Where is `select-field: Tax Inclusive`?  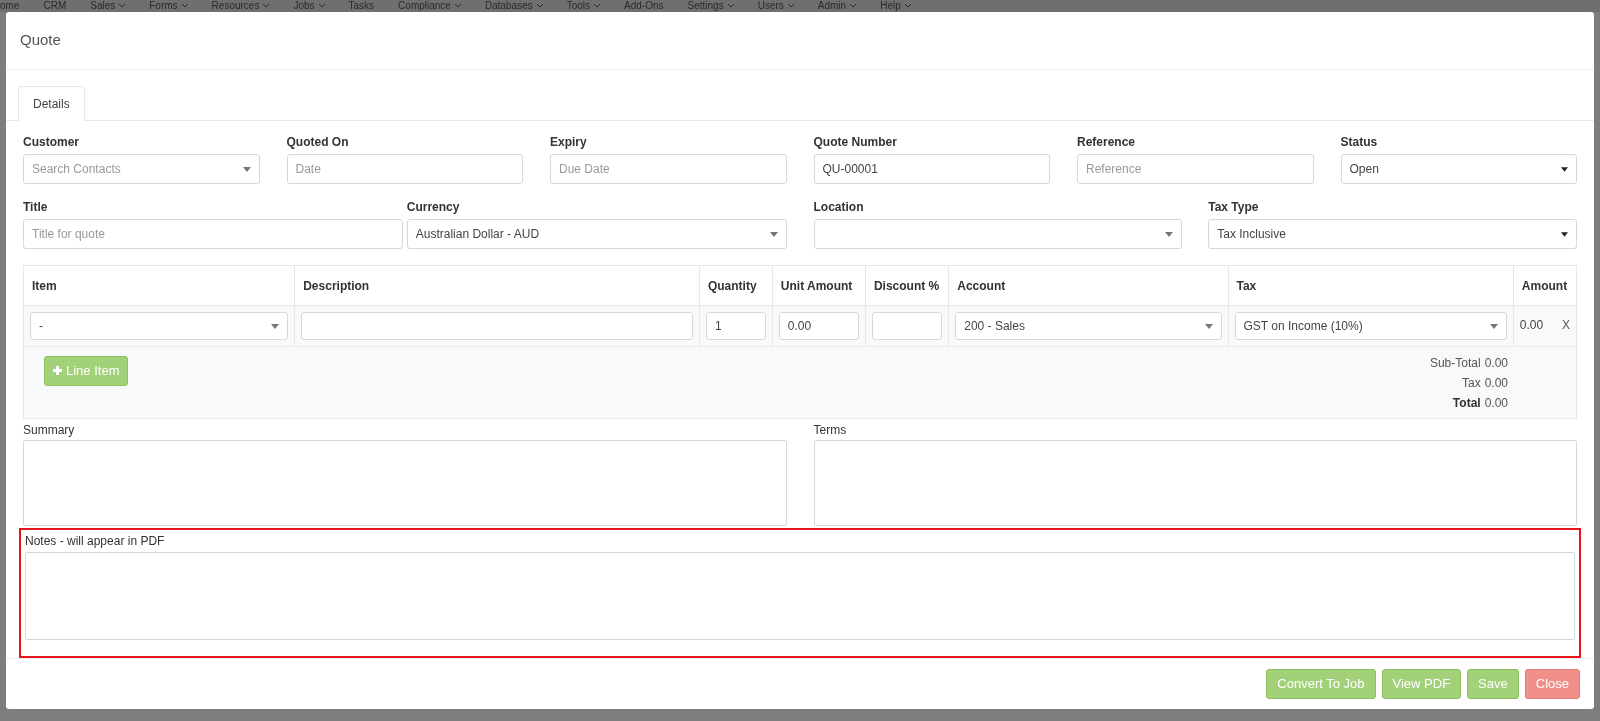
select-field: Tax Inclusive is located at coordinates (1392, 234).